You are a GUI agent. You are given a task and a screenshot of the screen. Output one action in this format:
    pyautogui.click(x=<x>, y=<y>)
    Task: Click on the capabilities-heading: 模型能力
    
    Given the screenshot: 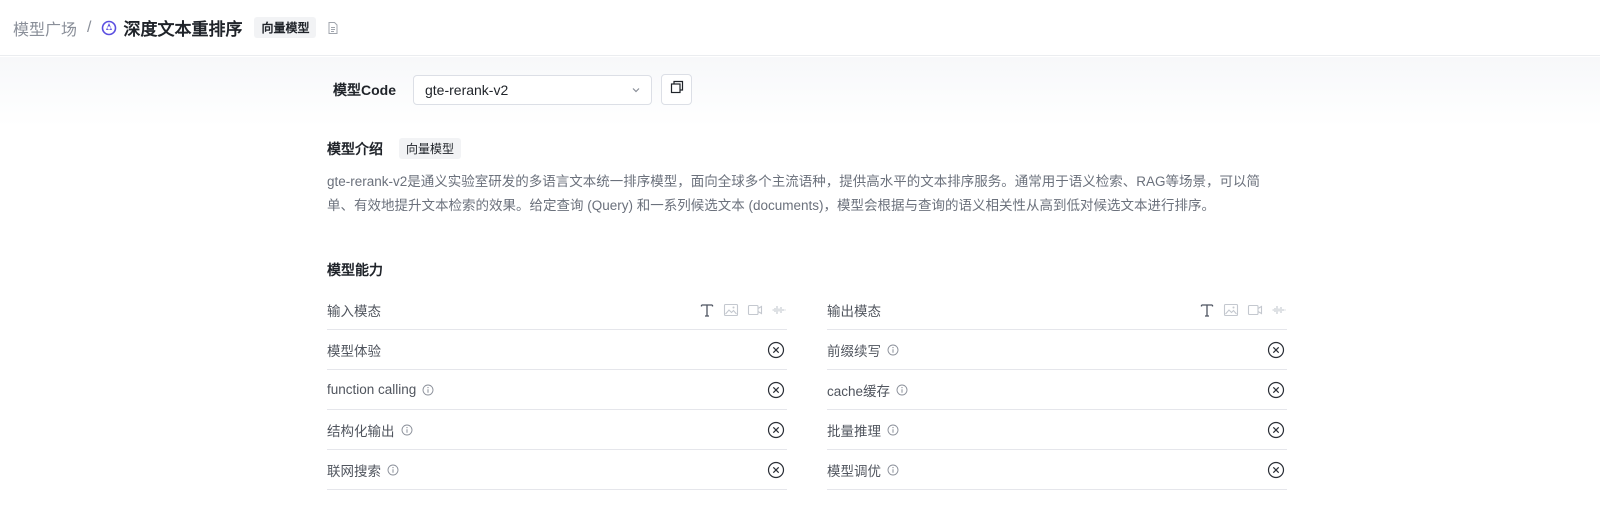 What is the action you would take?
    pyautogui.click(x=355, y=270)
    